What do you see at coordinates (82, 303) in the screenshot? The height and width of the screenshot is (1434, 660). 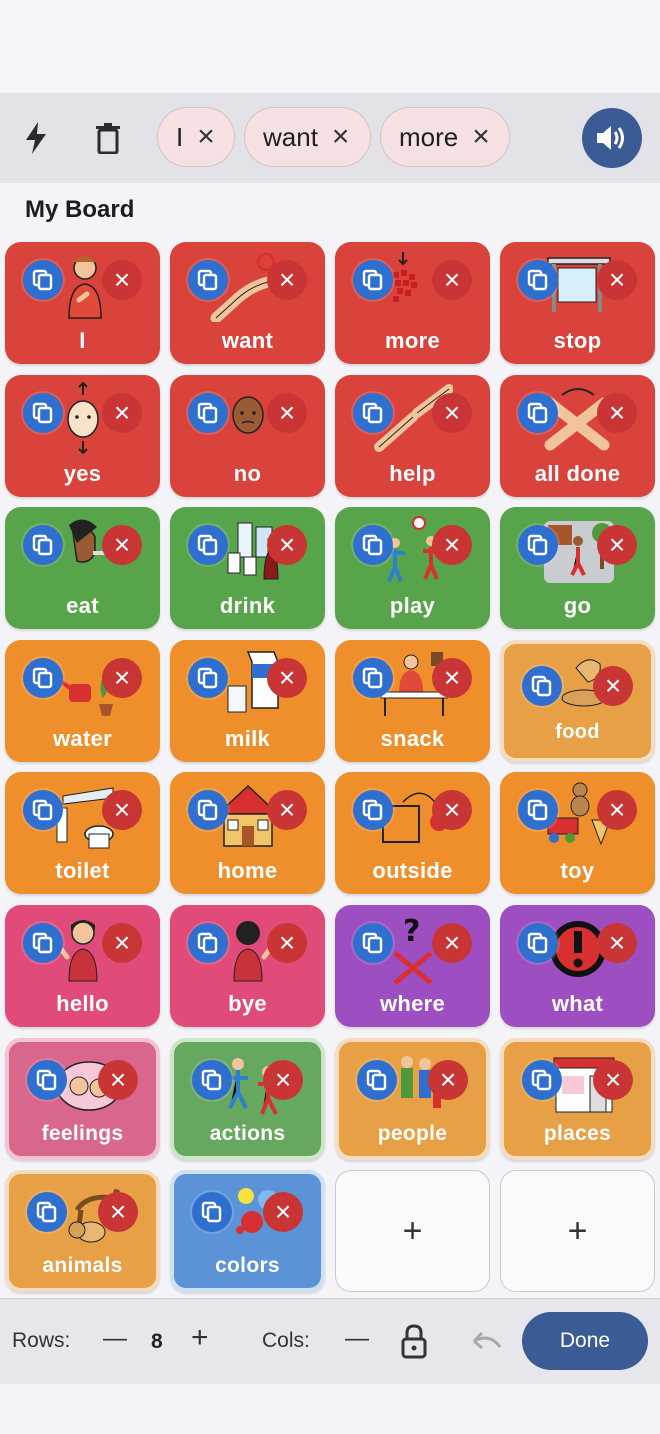 I see `tile-i: × I` at bounding box center [82, 303].